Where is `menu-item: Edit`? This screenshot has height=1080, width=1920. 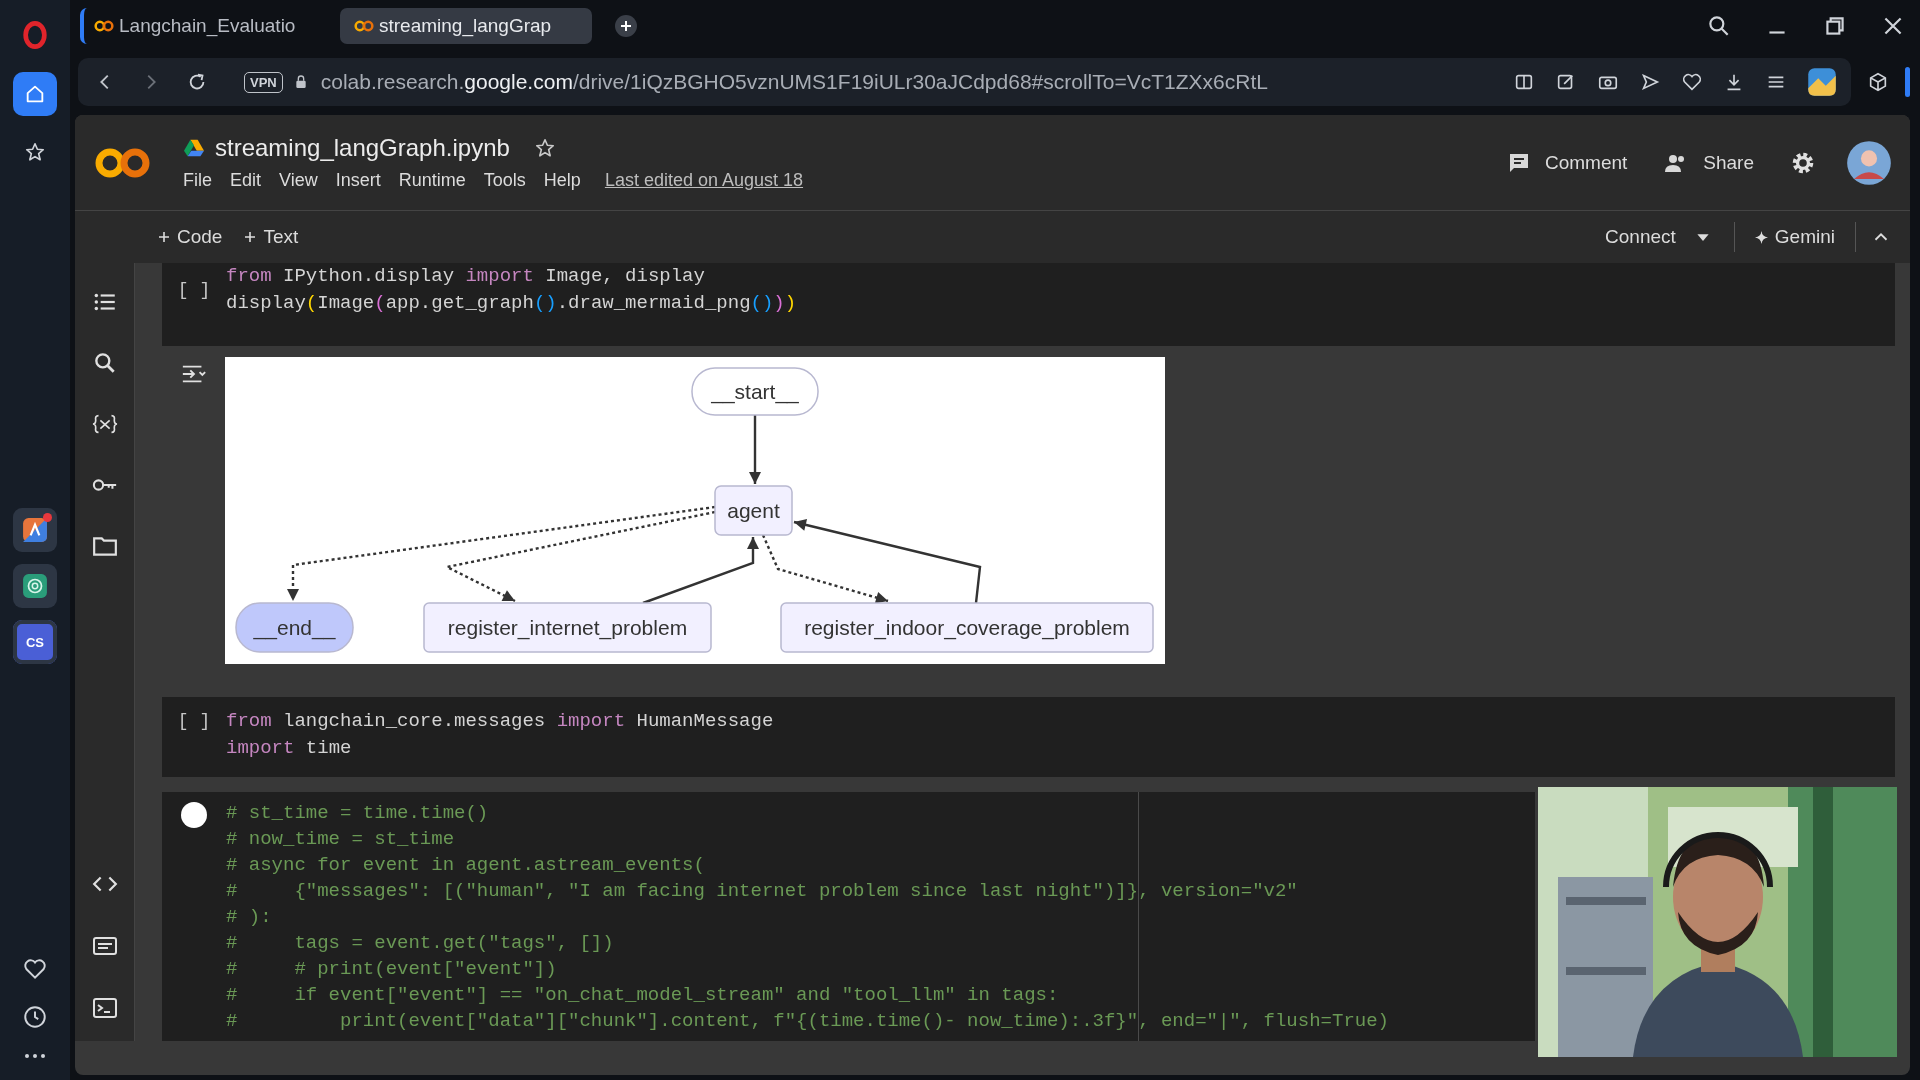 menu-item: Edit is located at coordinates (246, 180).